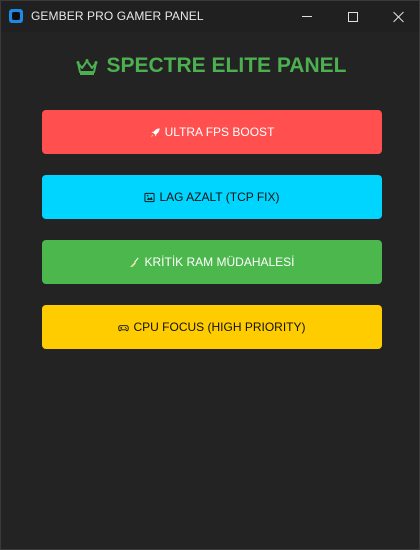 The width and height of the screenshot is (420, 550). Describe the element at coordinates (219, 262) in the screenshot. I see `kritik-ram-label: KRİTİK RAM MÜDAHALESİ` at that location.